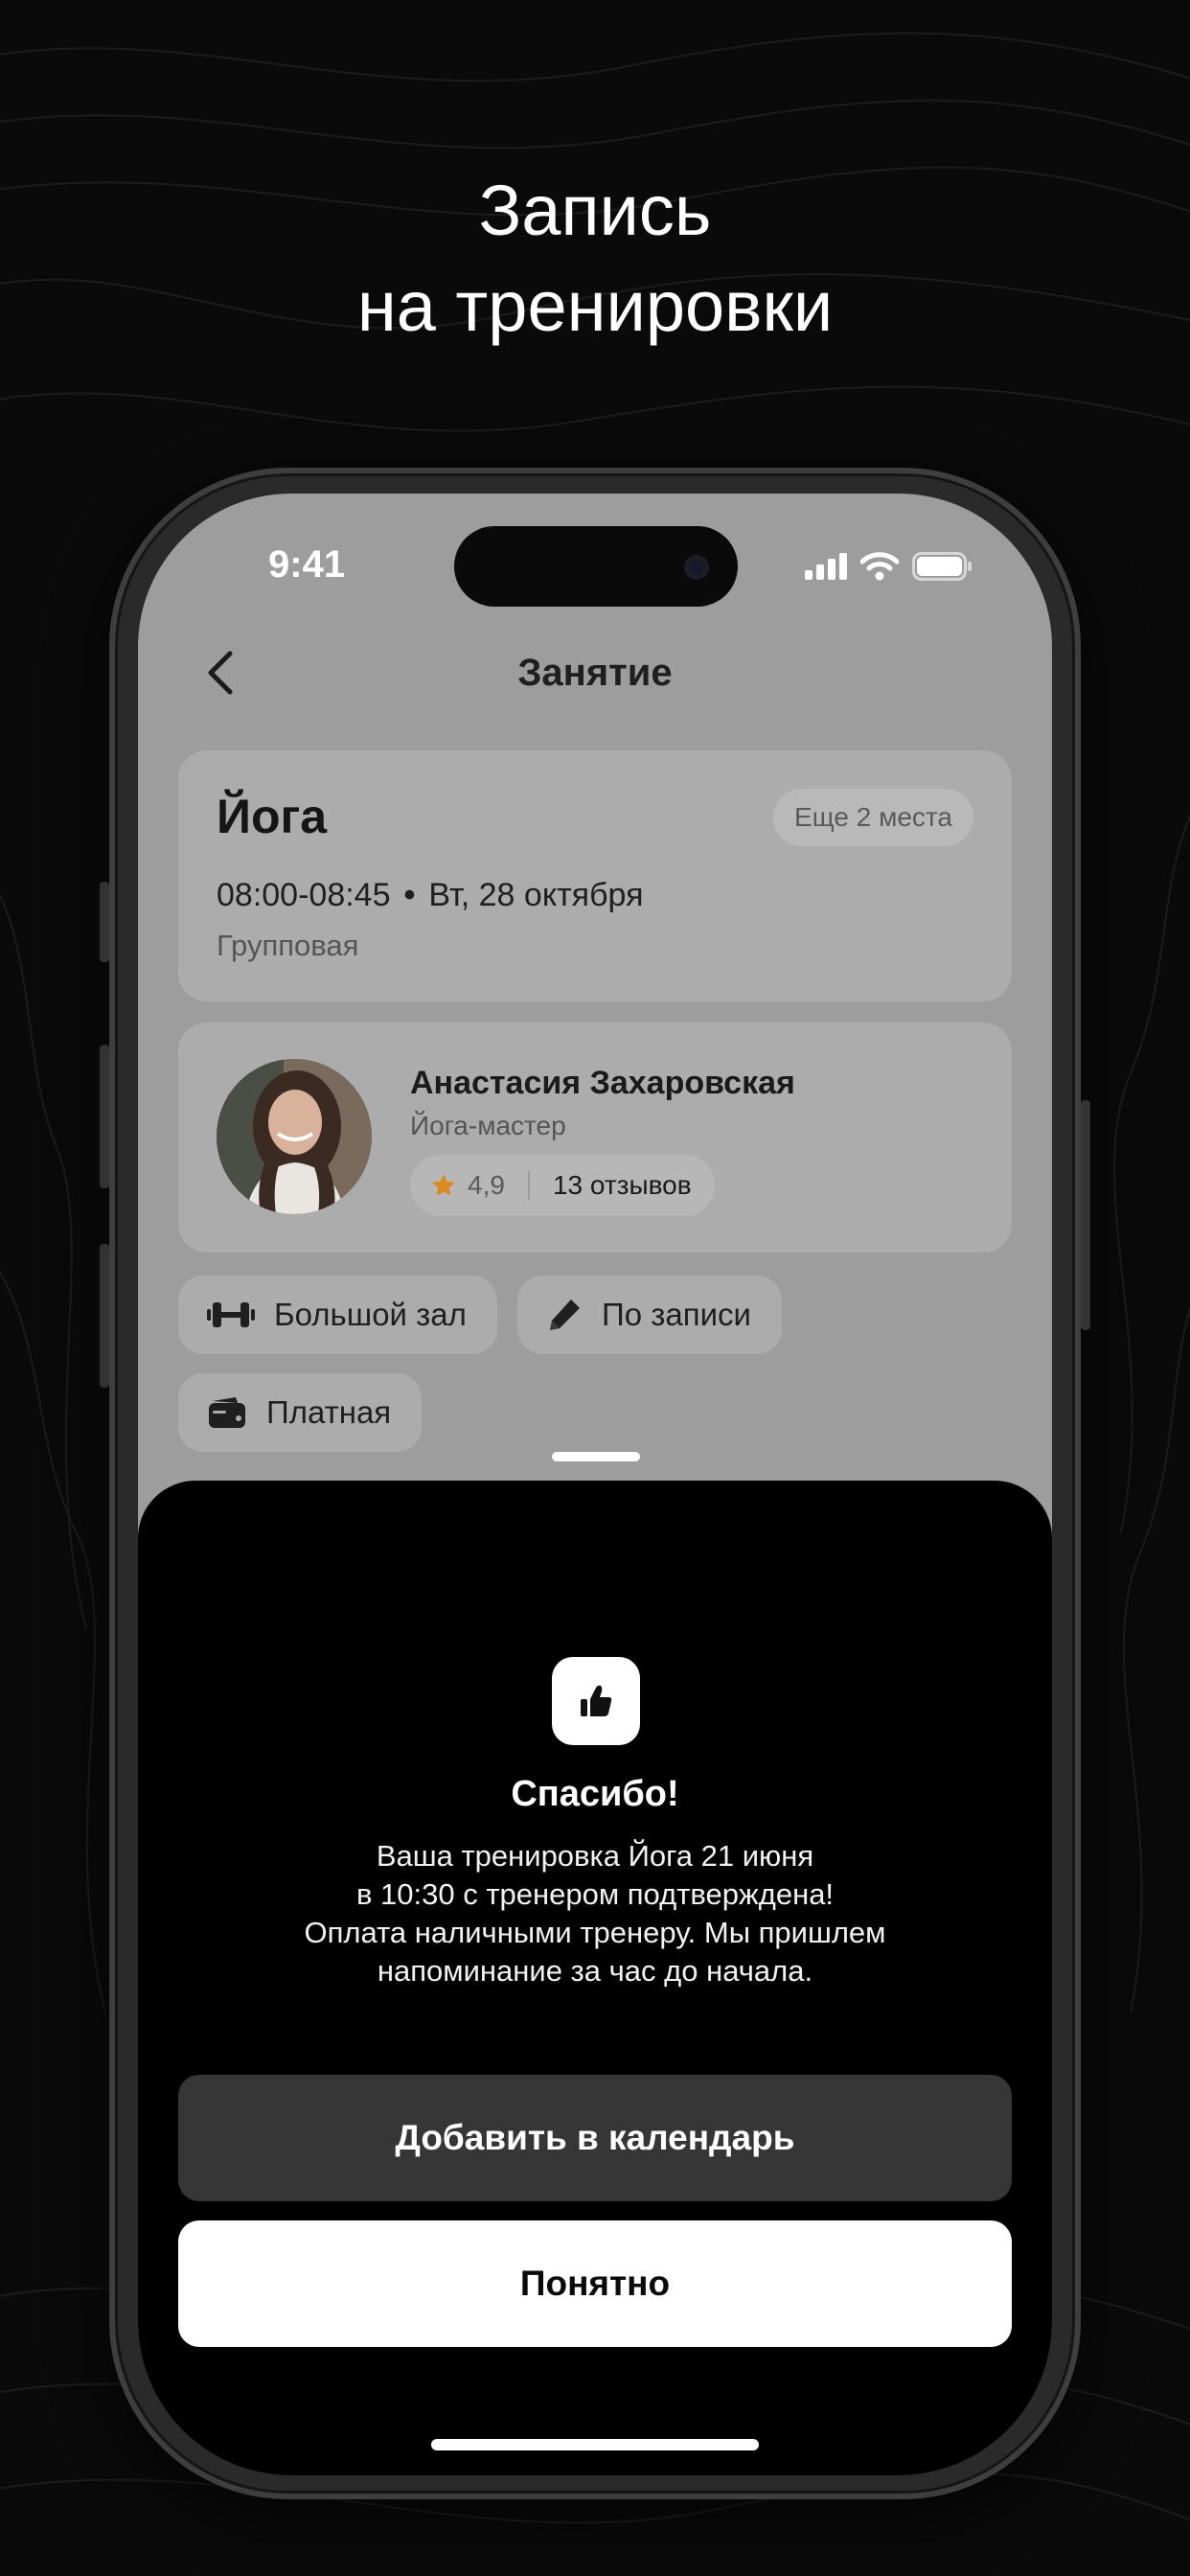  What do you see at coordinates (942, 566) in the screenshot?
I see `battery-icon` at bounding box center [942, 566].